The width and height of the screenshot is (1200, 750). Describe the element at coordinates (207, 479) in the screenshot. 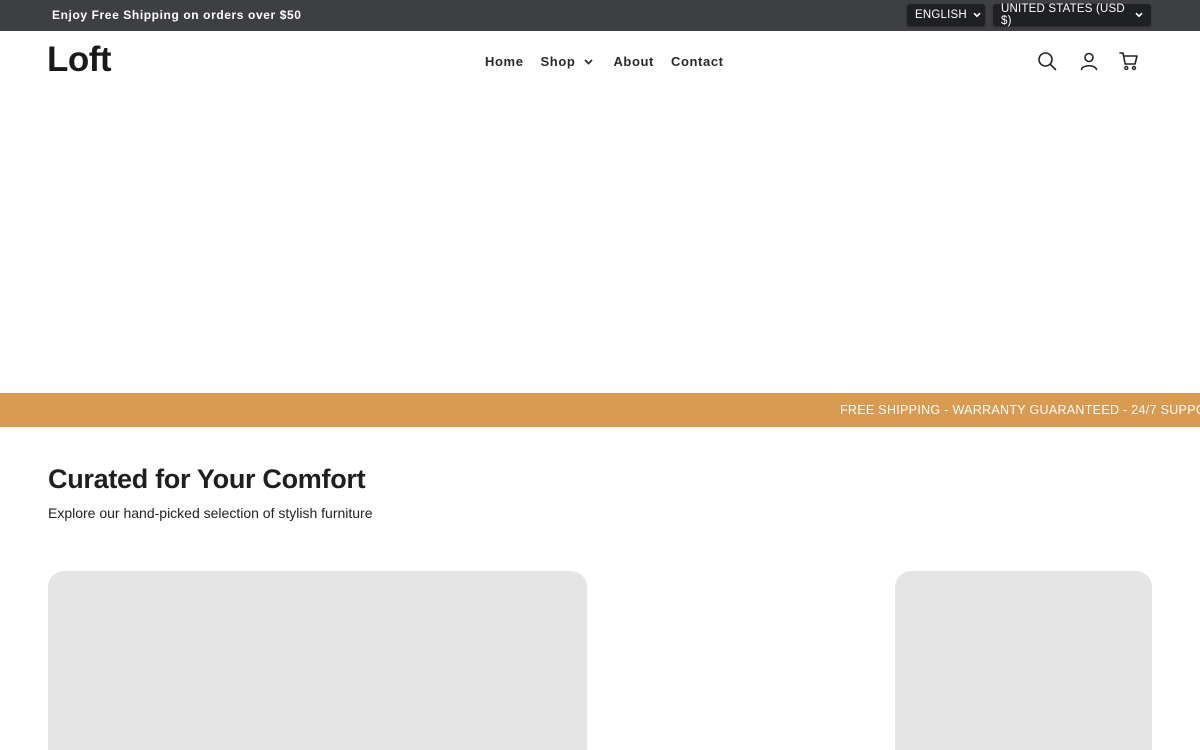

I see `section-title: Curated for Your Comfort` at that location.